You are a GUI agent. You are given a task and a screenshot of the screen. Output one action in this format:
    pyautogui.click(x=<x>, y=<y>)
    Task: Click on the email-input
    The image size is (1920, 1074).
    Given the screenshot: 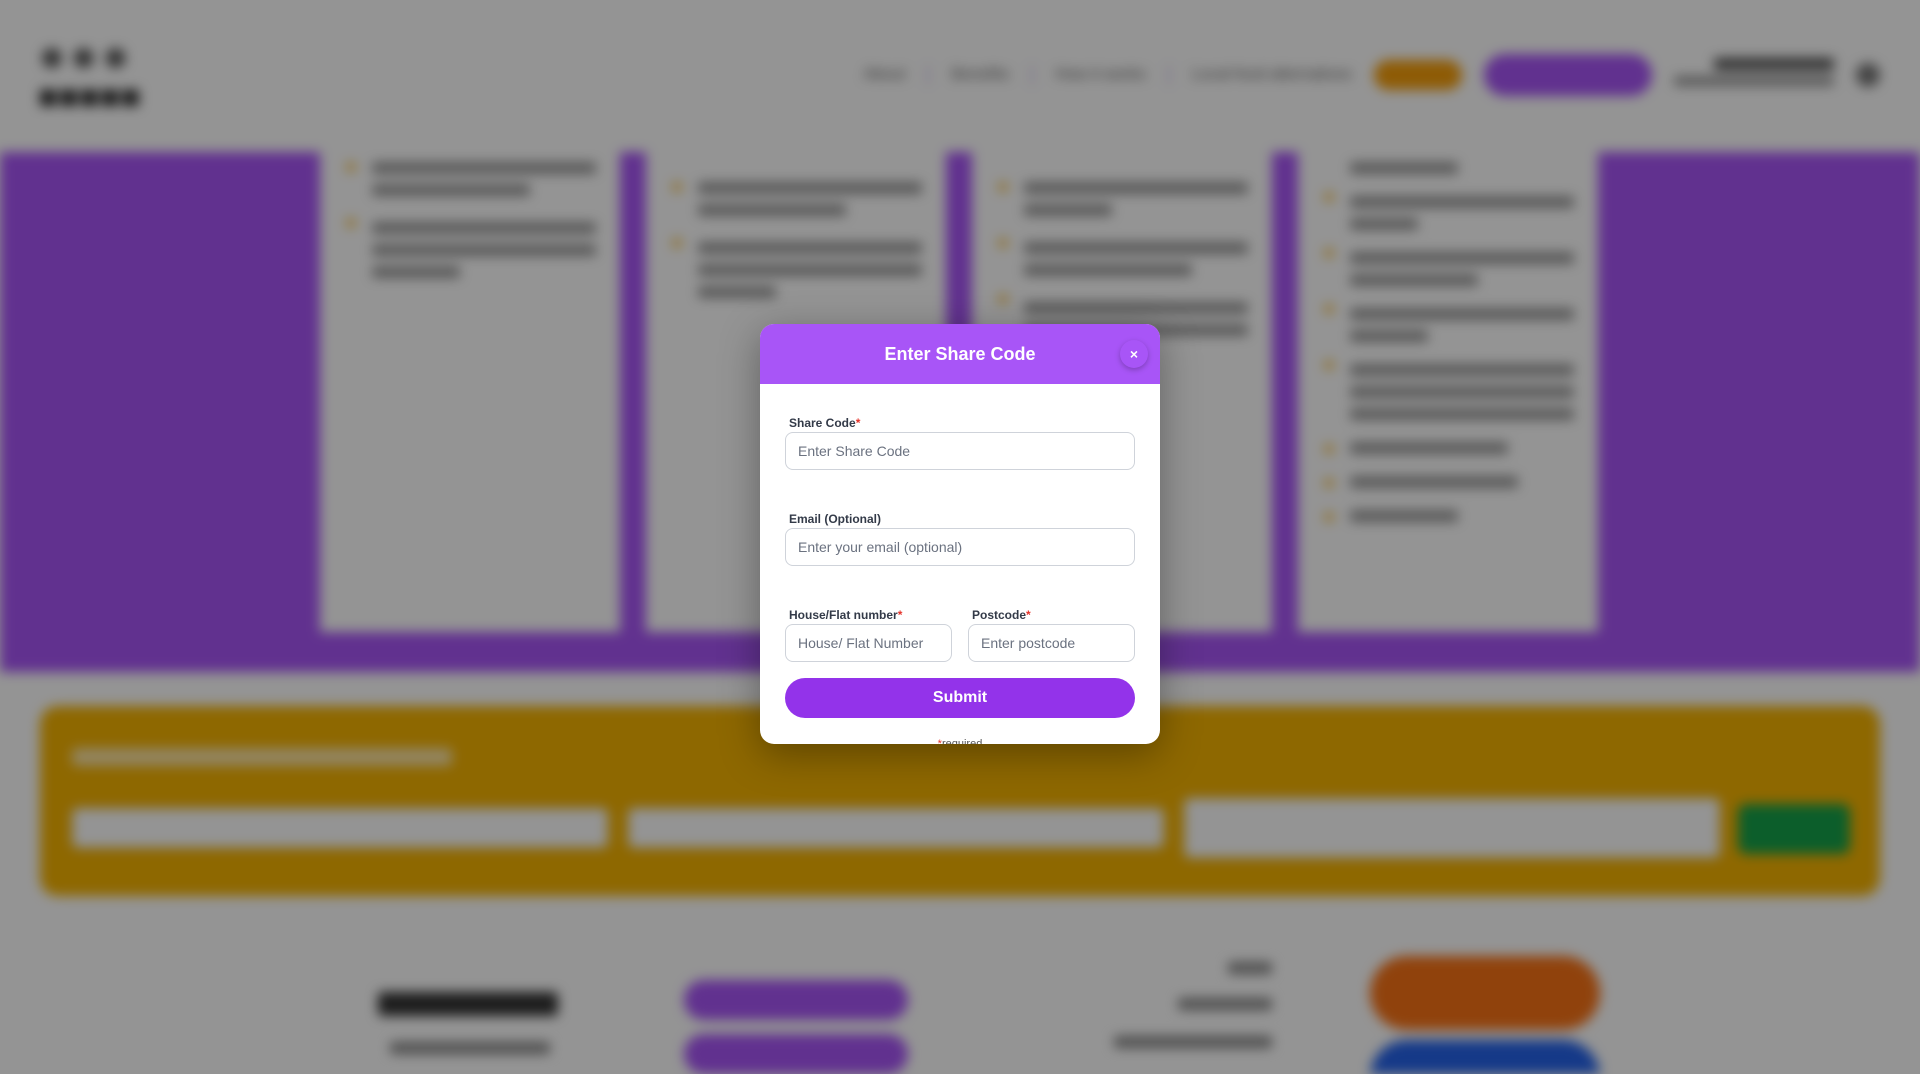 What is the action you would take?
    pyautogui.click(x=960, y=547)
    